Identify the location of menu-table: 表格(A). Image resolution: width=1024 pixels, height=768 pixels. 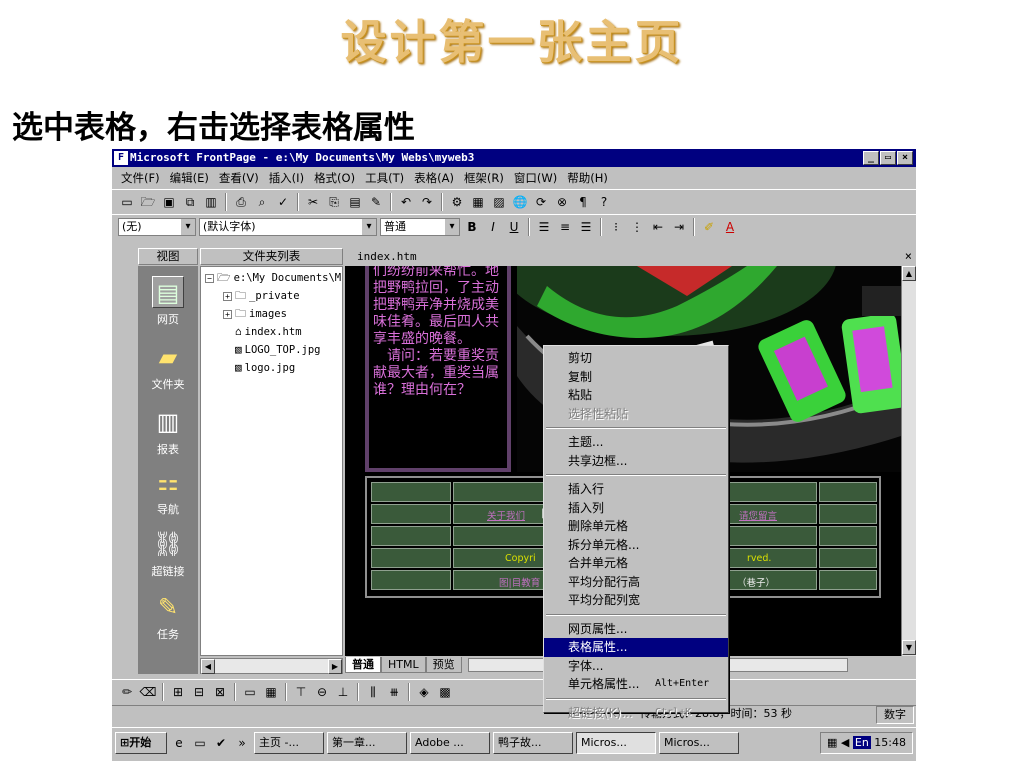
(434, 178).